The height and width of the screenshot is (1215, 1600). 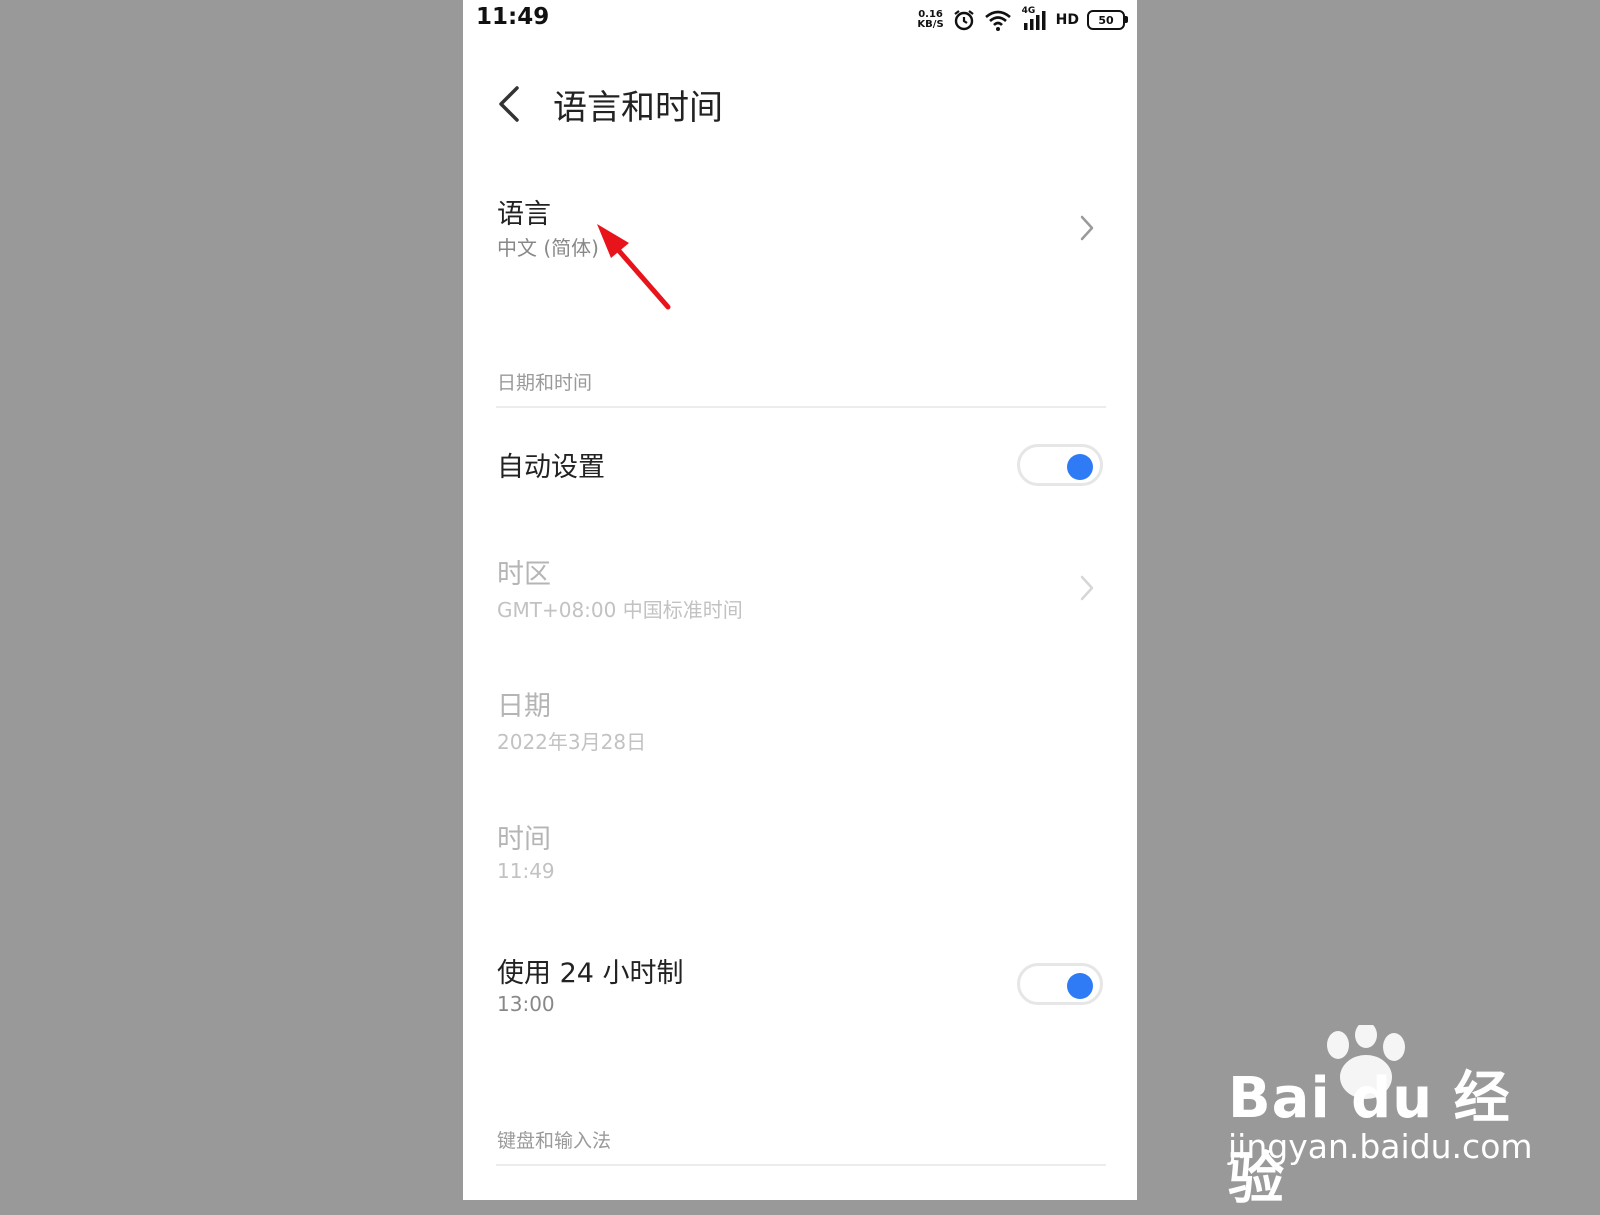 What do you see at coordinates (963, 20) in the screenshot?
I see `alarm-icon` at bounding box center [963, 20].